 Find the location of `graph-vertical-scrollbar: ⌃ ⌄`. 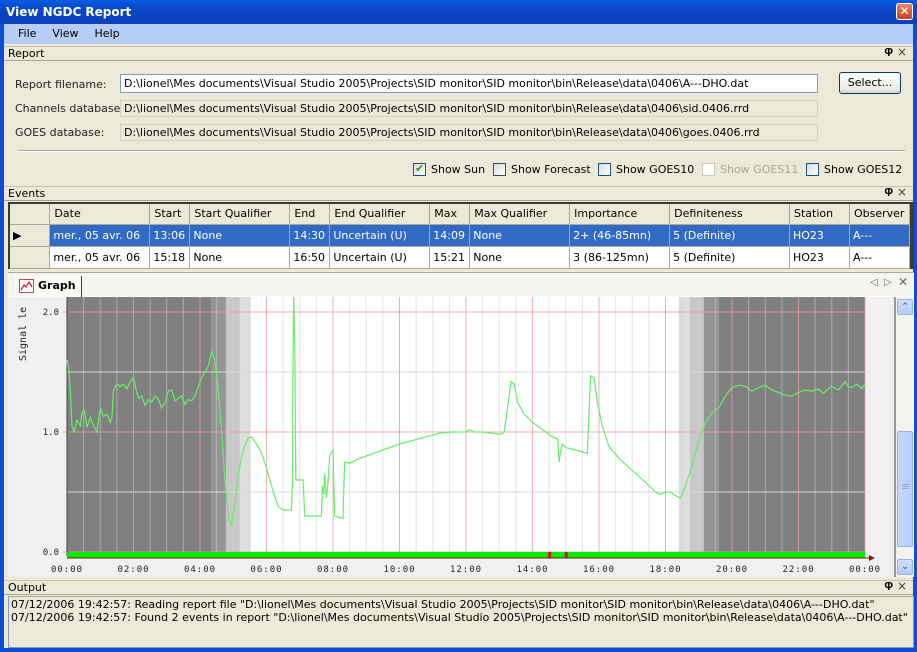

graph-vertical-scrollbar: ⌃ ⌄ is located at coordinates (905, 437).